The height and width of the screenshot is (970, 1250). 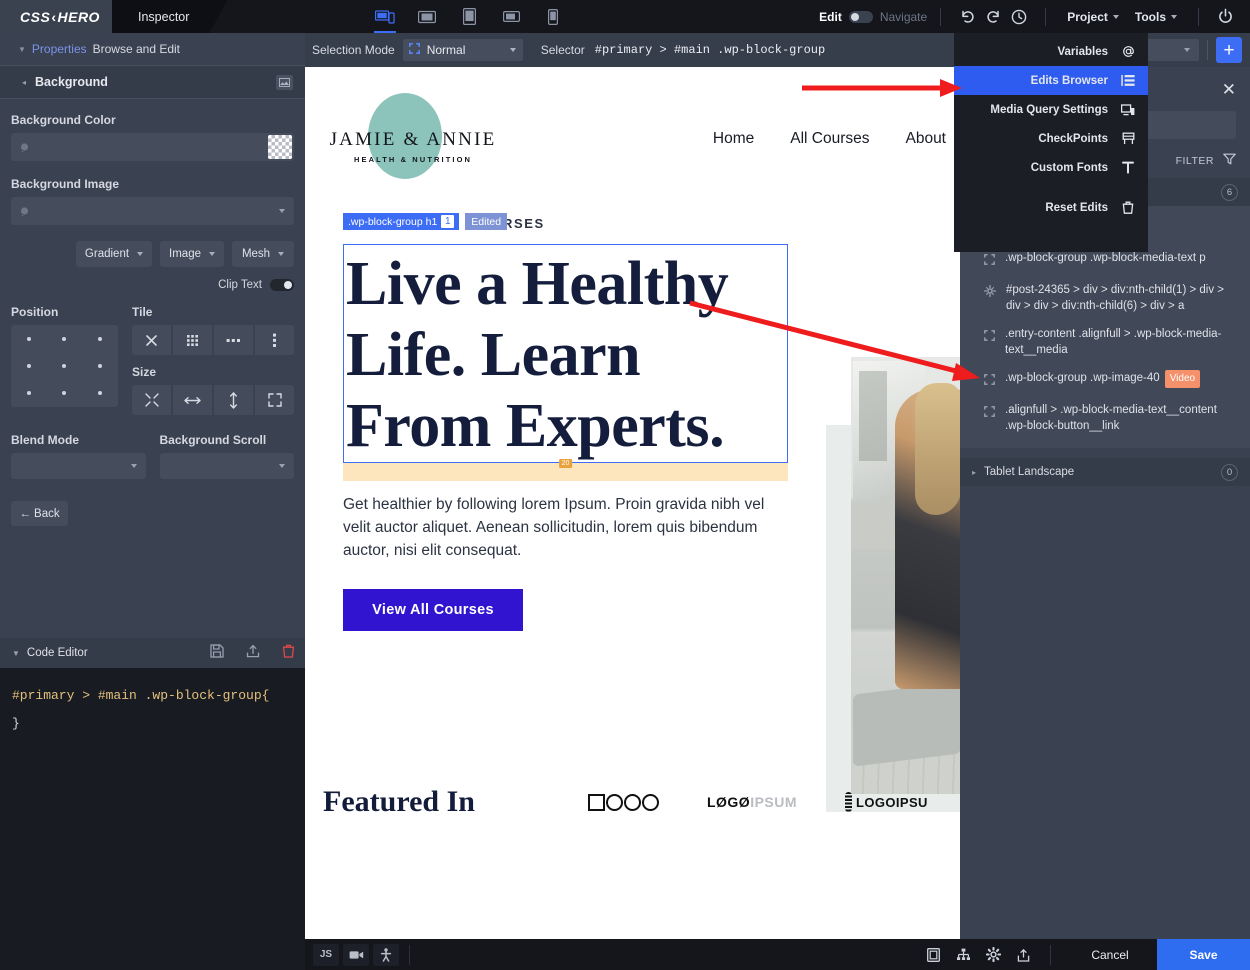 I want to click on mesh-button: Mesh, so click(x=263, y=254).